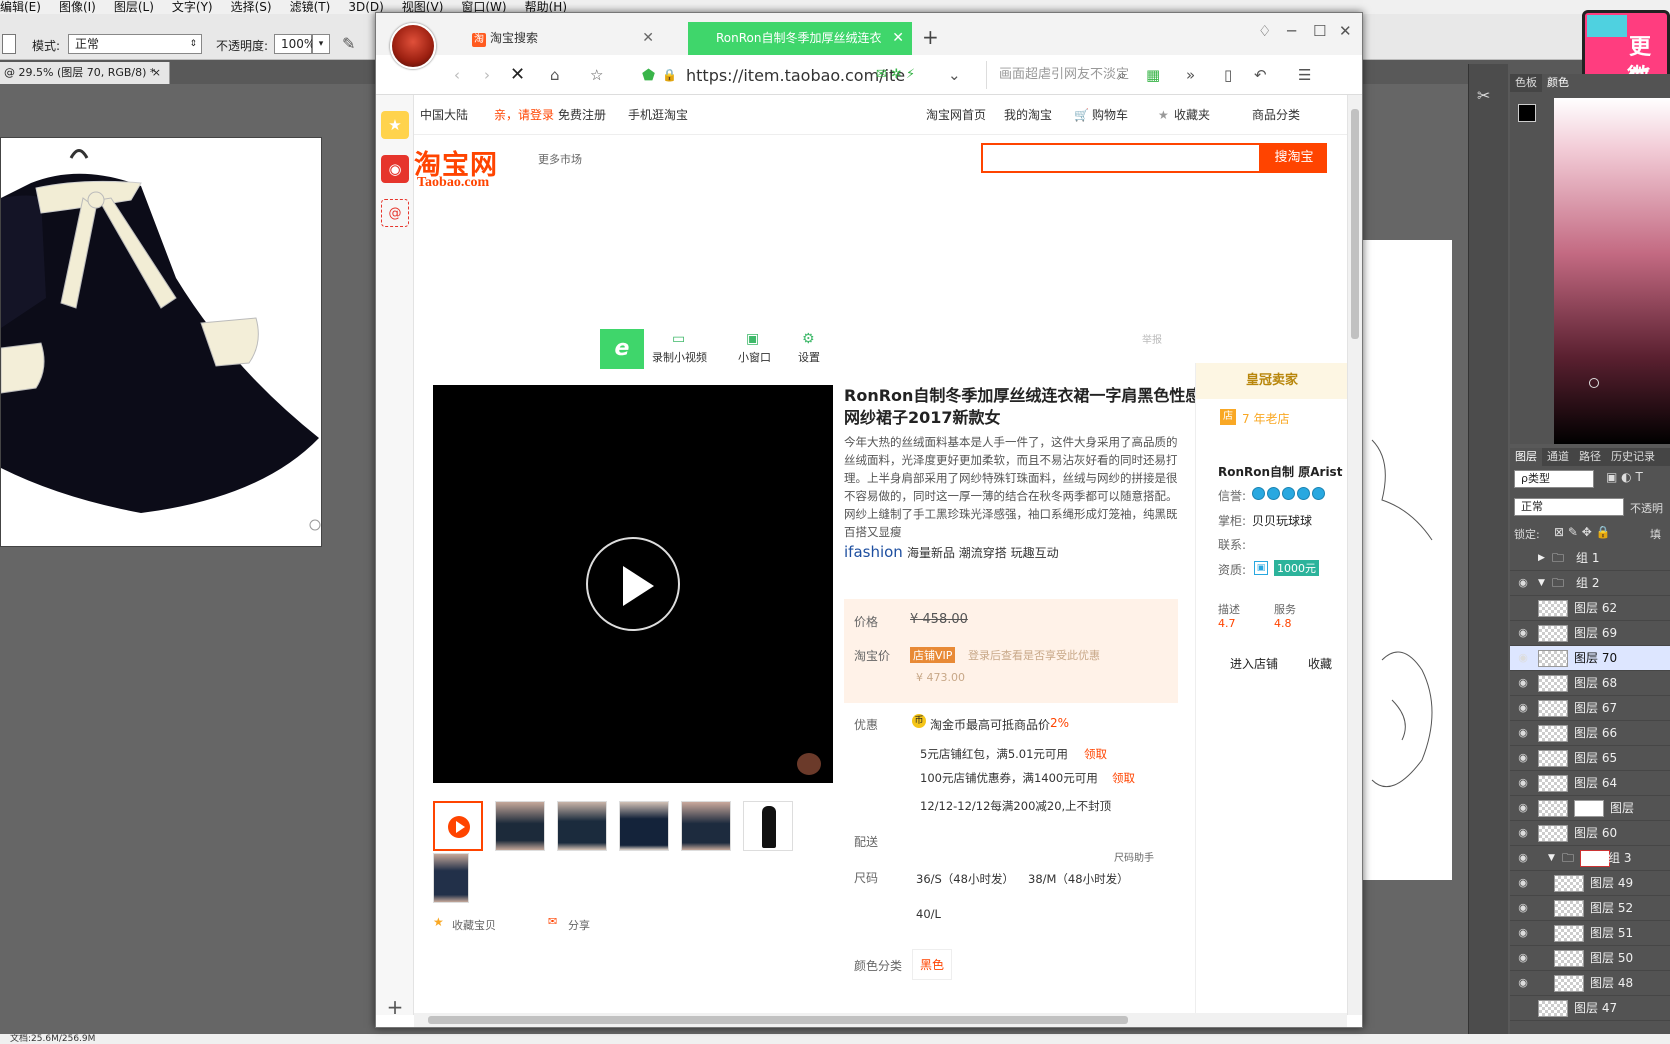  I want to click on ps-color-picker-field, so click(1612, 271).